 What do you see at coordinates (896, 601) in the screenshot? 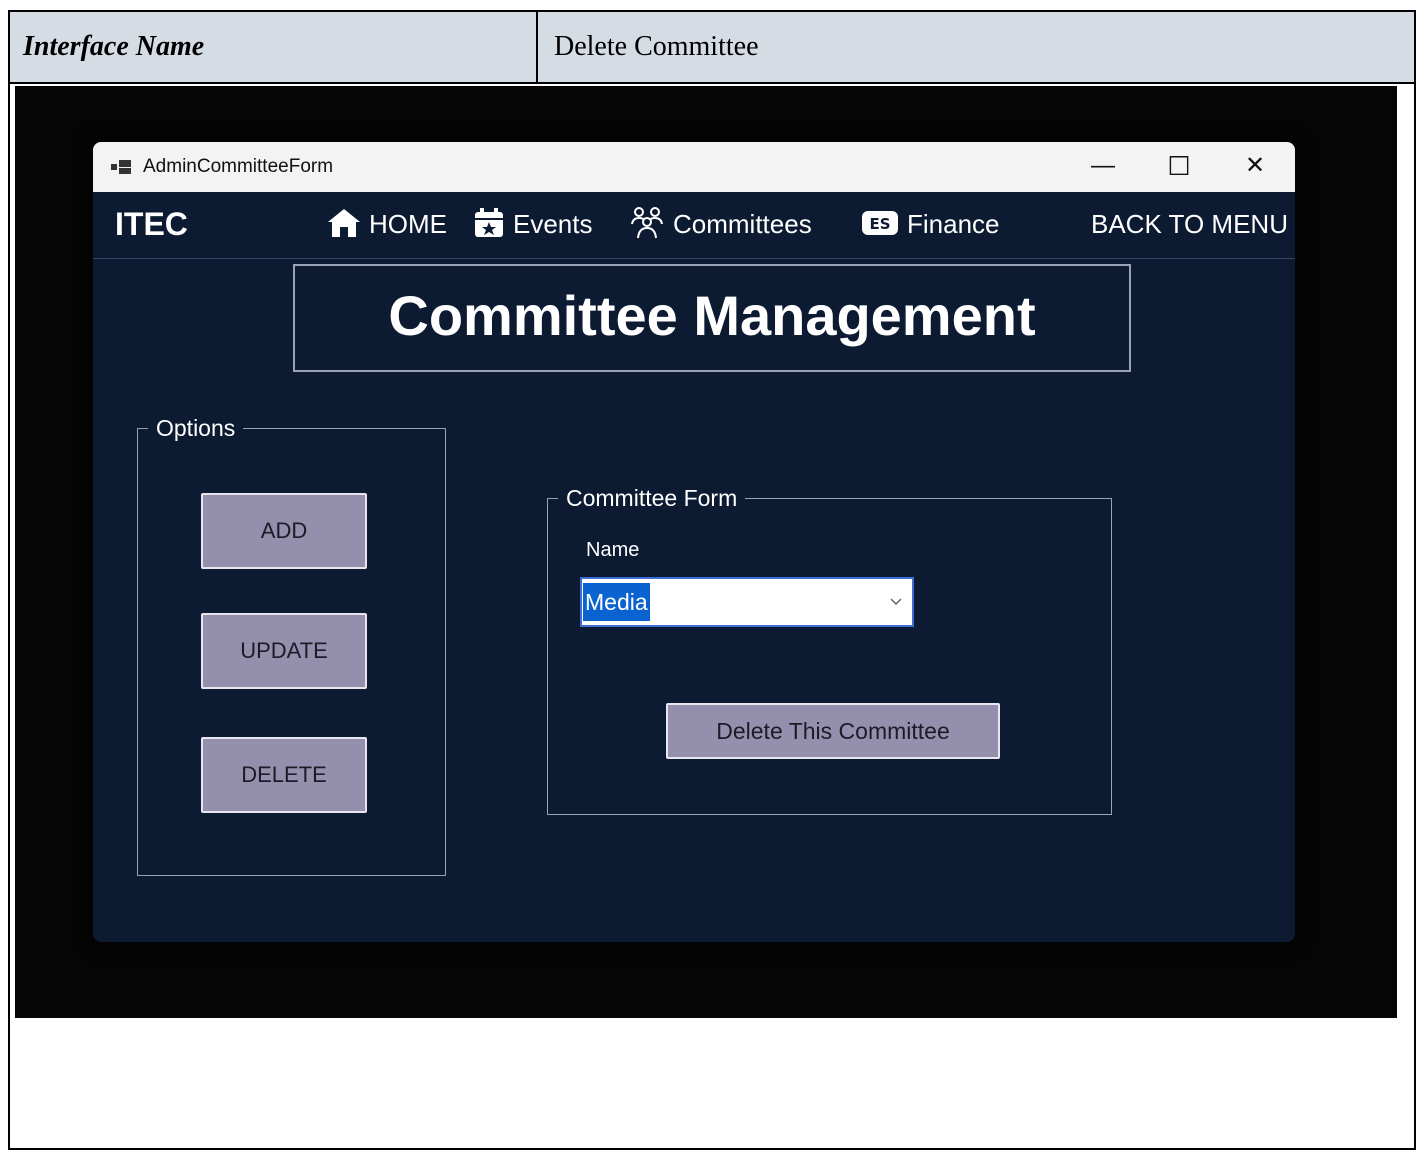
I see `chevron-down-icon` at bounding box center [896, 601].